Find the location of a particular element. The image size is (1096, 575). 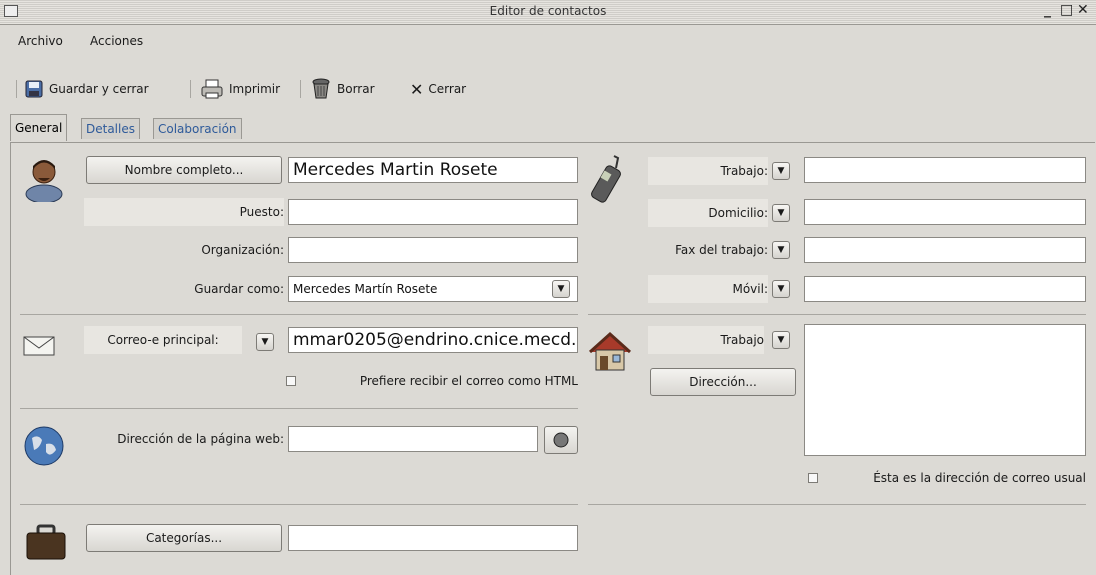

print-label: Imprimir is located at coordinates (255, 89).